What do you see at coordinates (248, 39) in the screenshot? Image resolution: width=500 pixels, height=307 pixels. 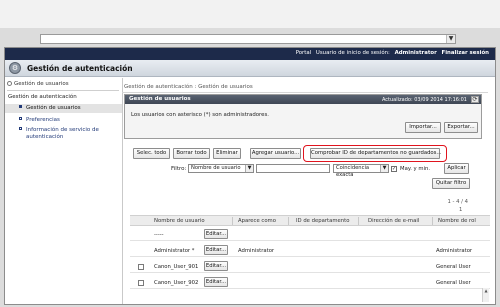 I see `address-bar: ▼` at bounding box center [248, 39].